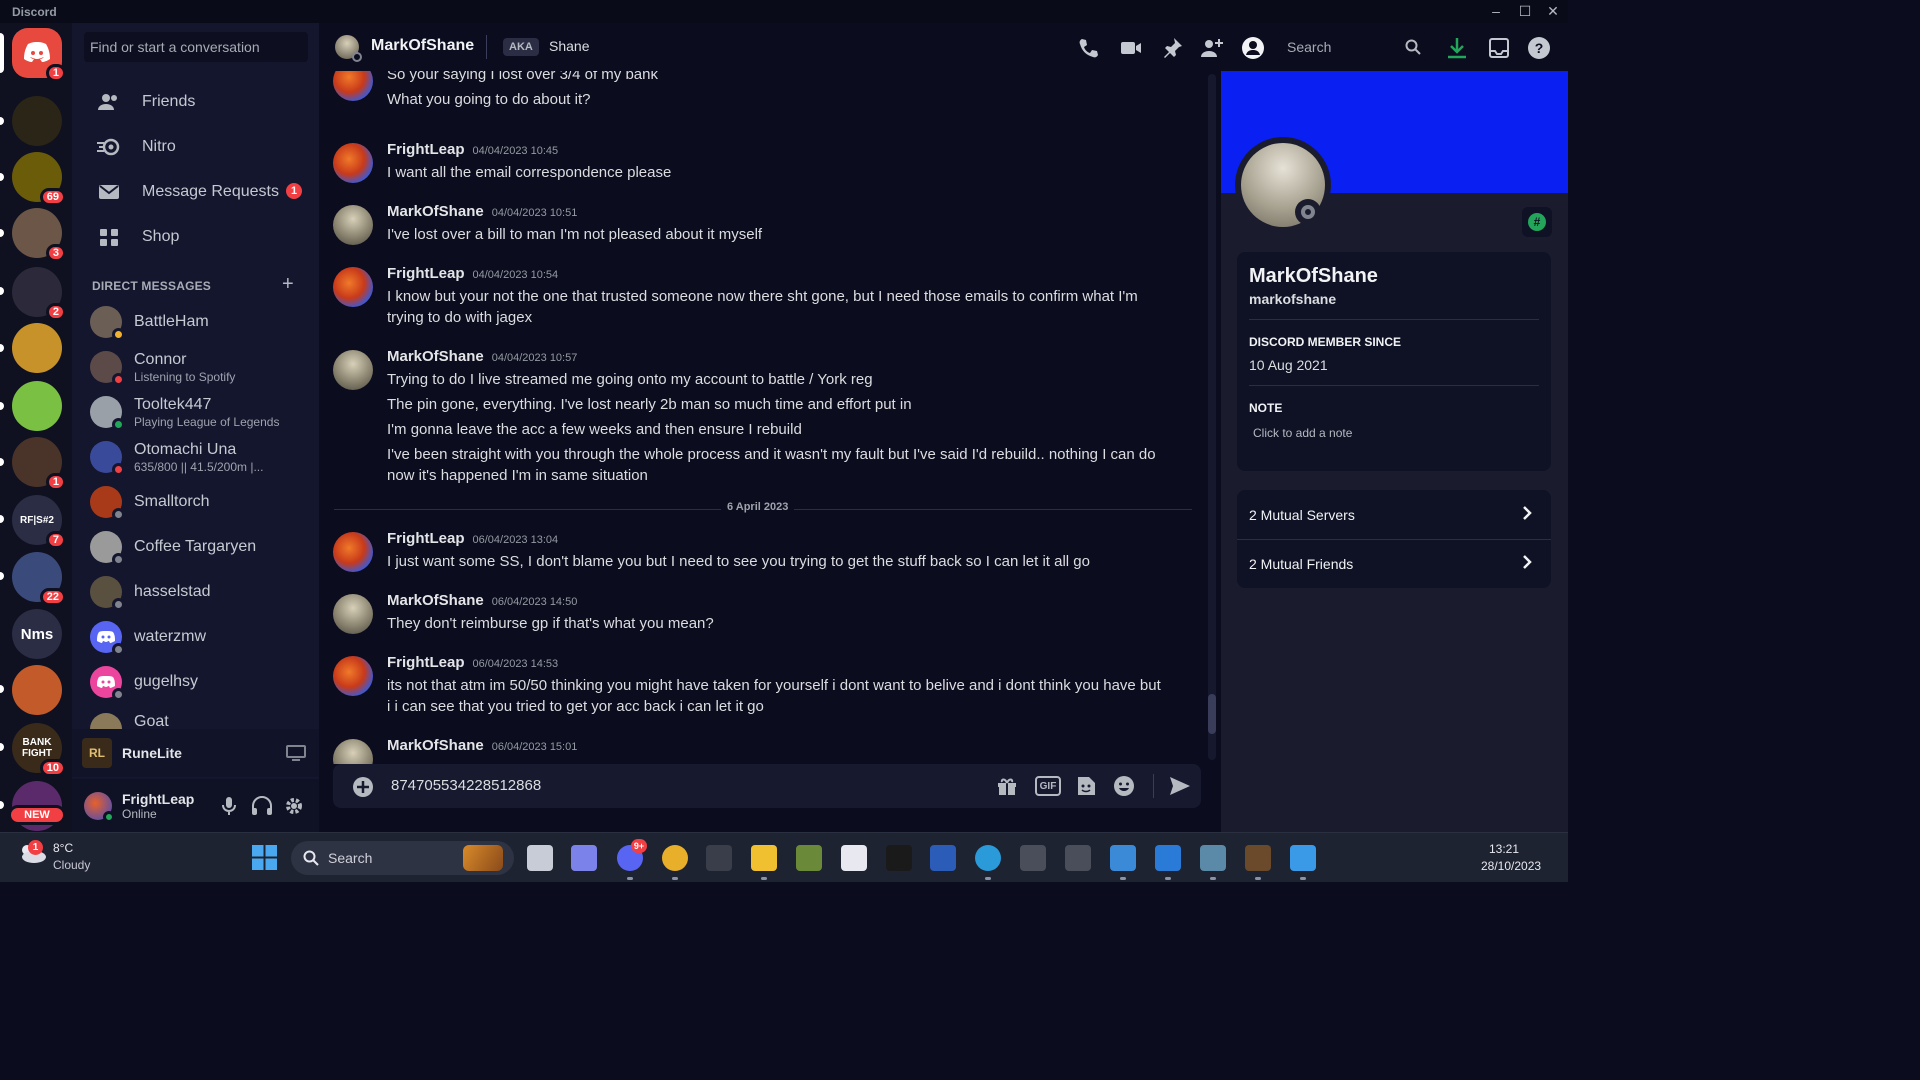 This screenshot has width=1920, height=1080. I want to click on help-icon: ?, so click(1539, 48).